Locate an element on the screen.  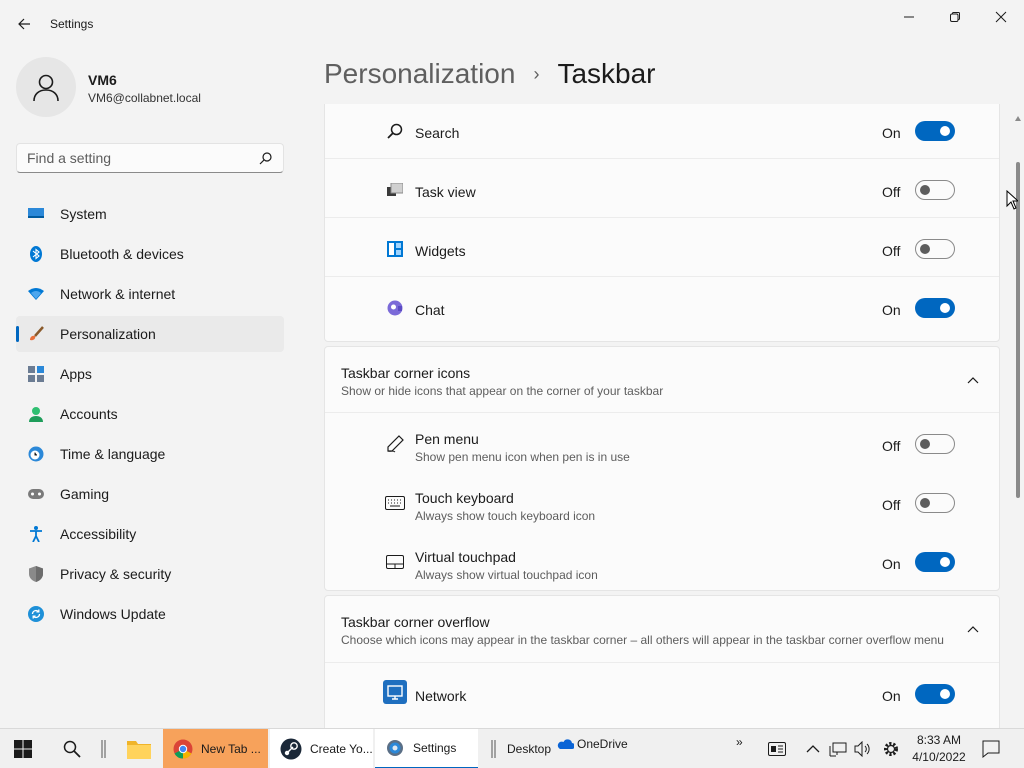
sidebar-item-windows-update: Windows Update is located at coordinates (150, 614).